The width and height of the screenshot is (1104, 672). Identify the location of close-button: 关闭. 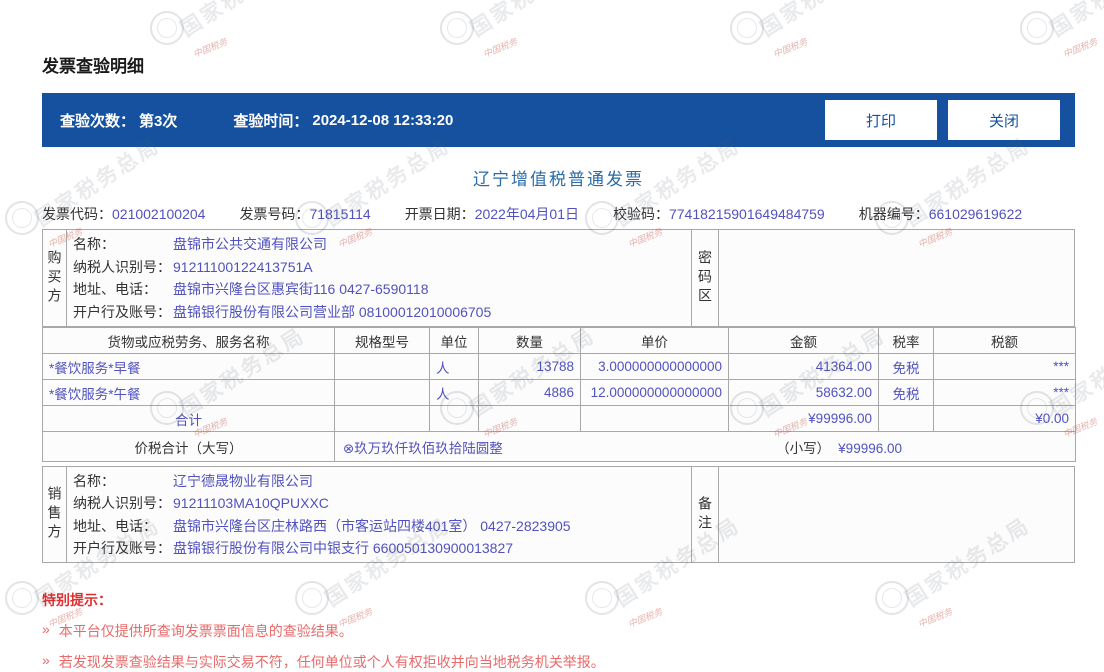
(1004, 120).